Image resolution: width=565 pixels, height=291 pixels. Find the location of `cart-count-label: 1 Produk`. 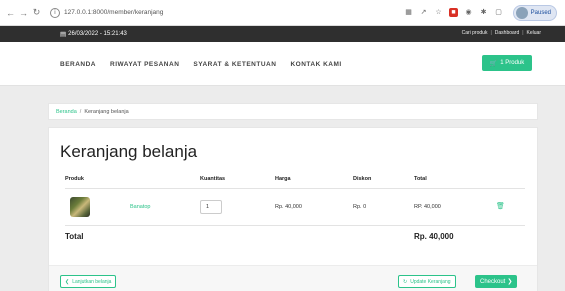

cart-count-label: 1 Produk is located at coordinates (512, 63).